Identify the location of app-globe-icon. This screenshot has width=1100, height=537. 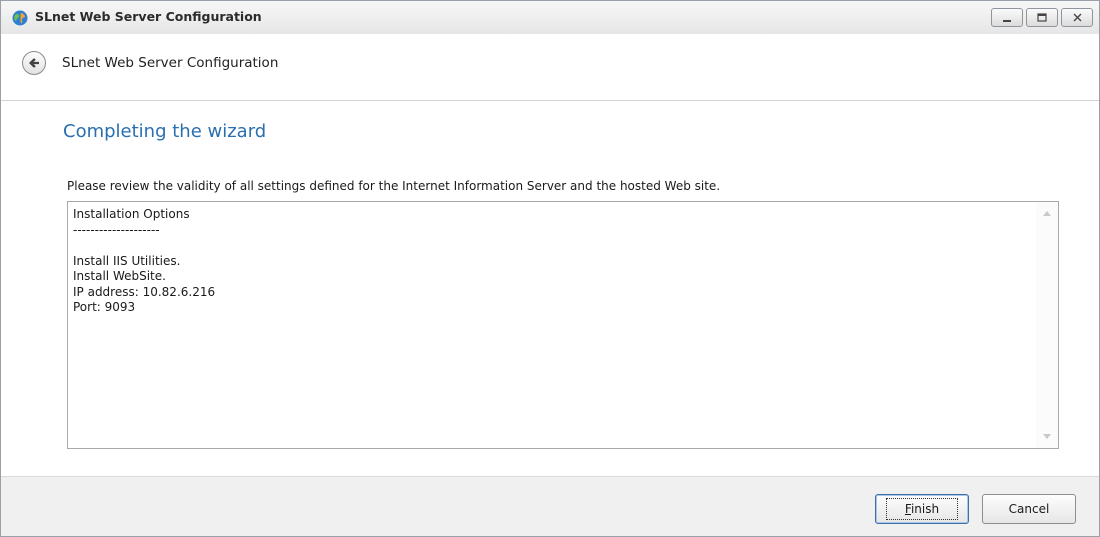
(20, 18).